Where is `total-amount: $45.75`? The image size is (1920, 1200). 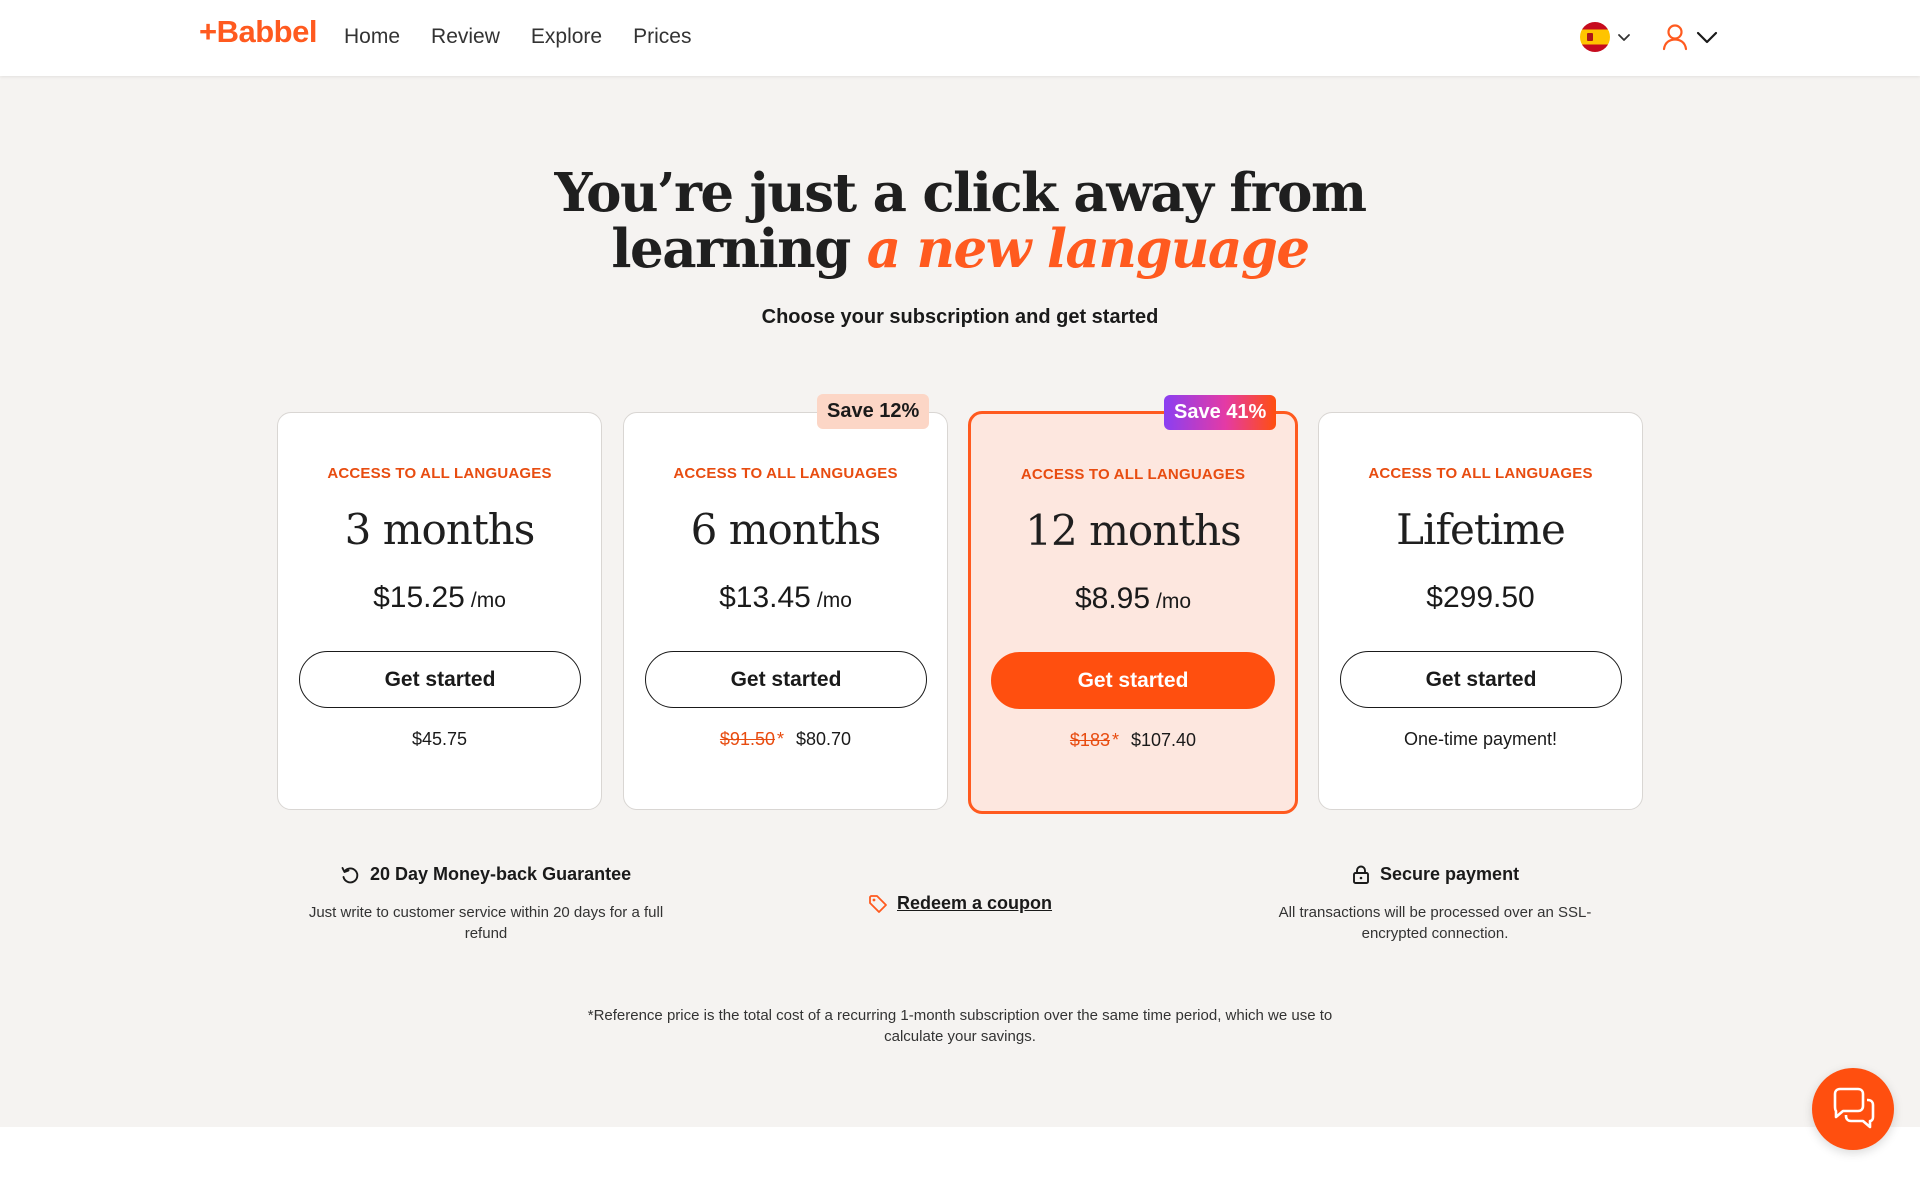
total-amount: $45.75 is located at coordinates (439, 739).